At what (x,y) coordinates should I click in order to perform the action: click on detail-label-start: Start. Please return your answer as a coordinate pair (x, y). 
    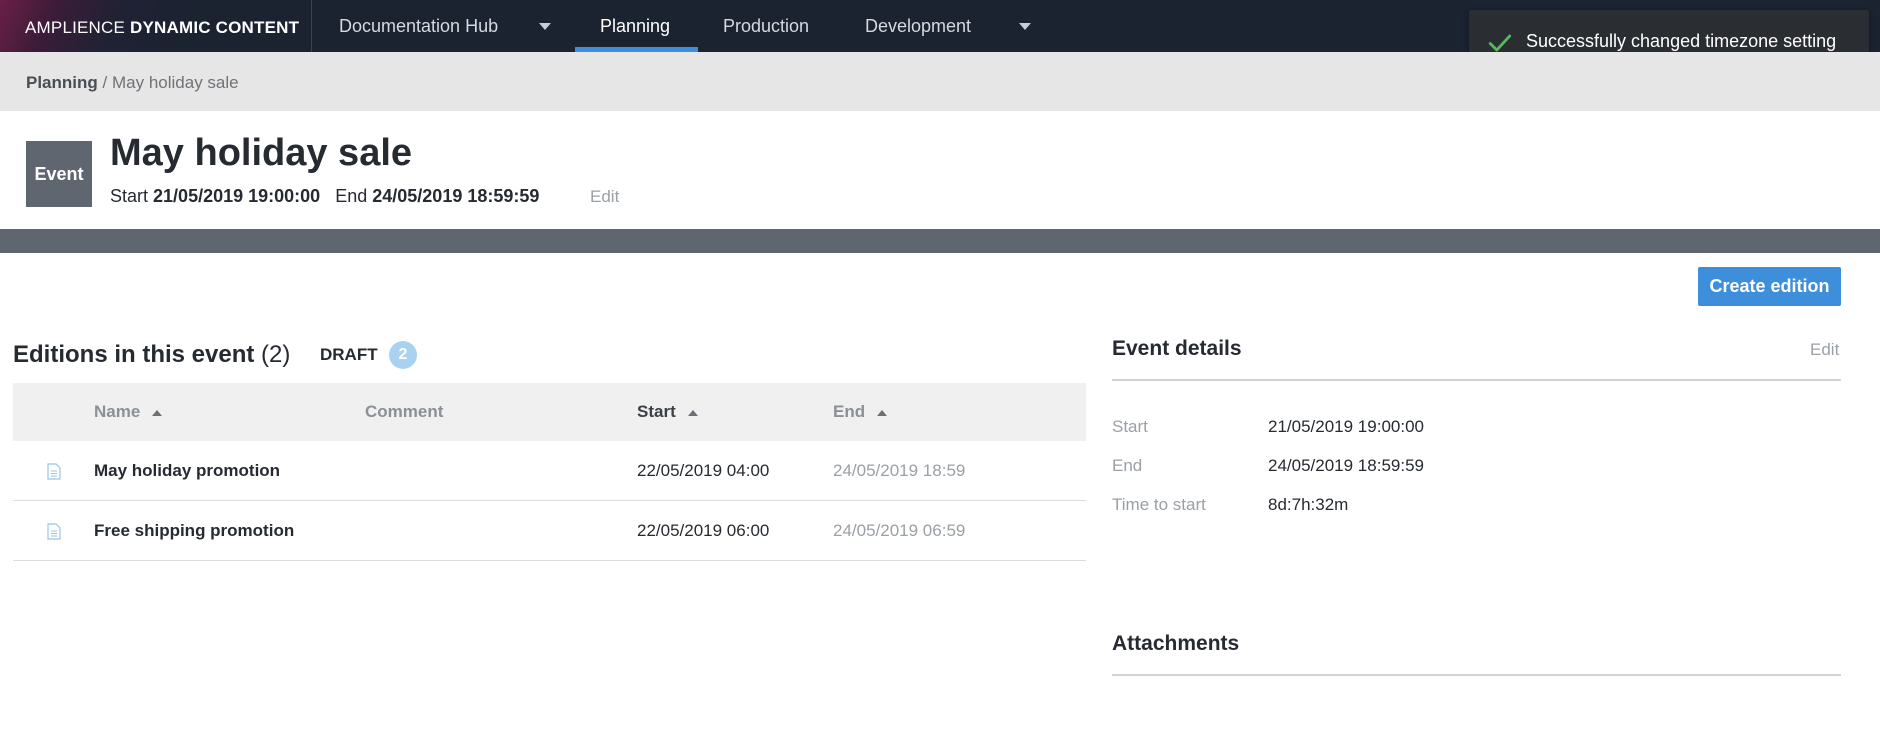
    Looking at the image, I should click on (1130, 426).